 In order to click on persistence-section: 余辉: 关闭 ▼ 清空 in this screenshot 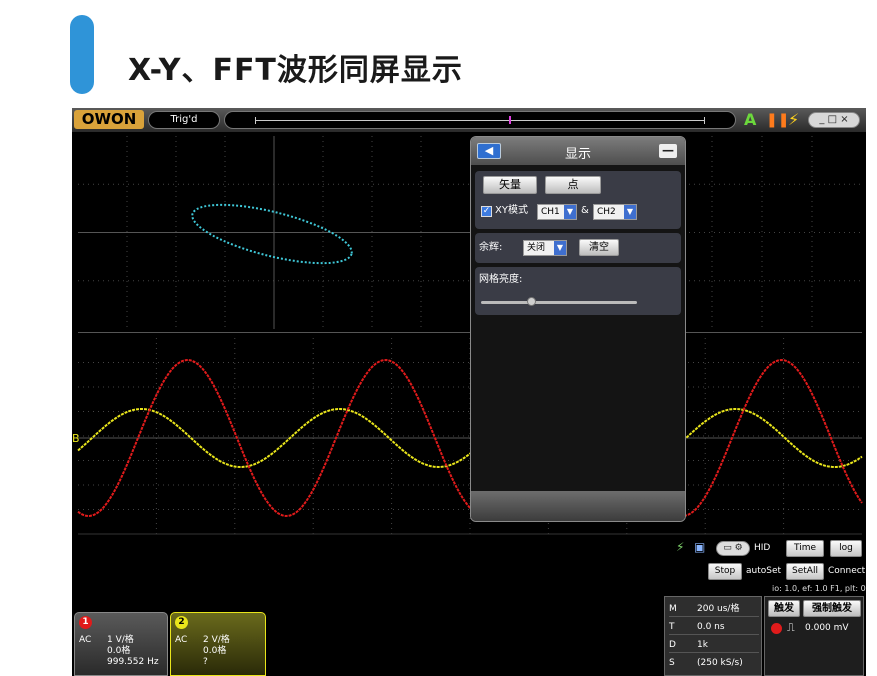, I will do `click(578, 248)`.